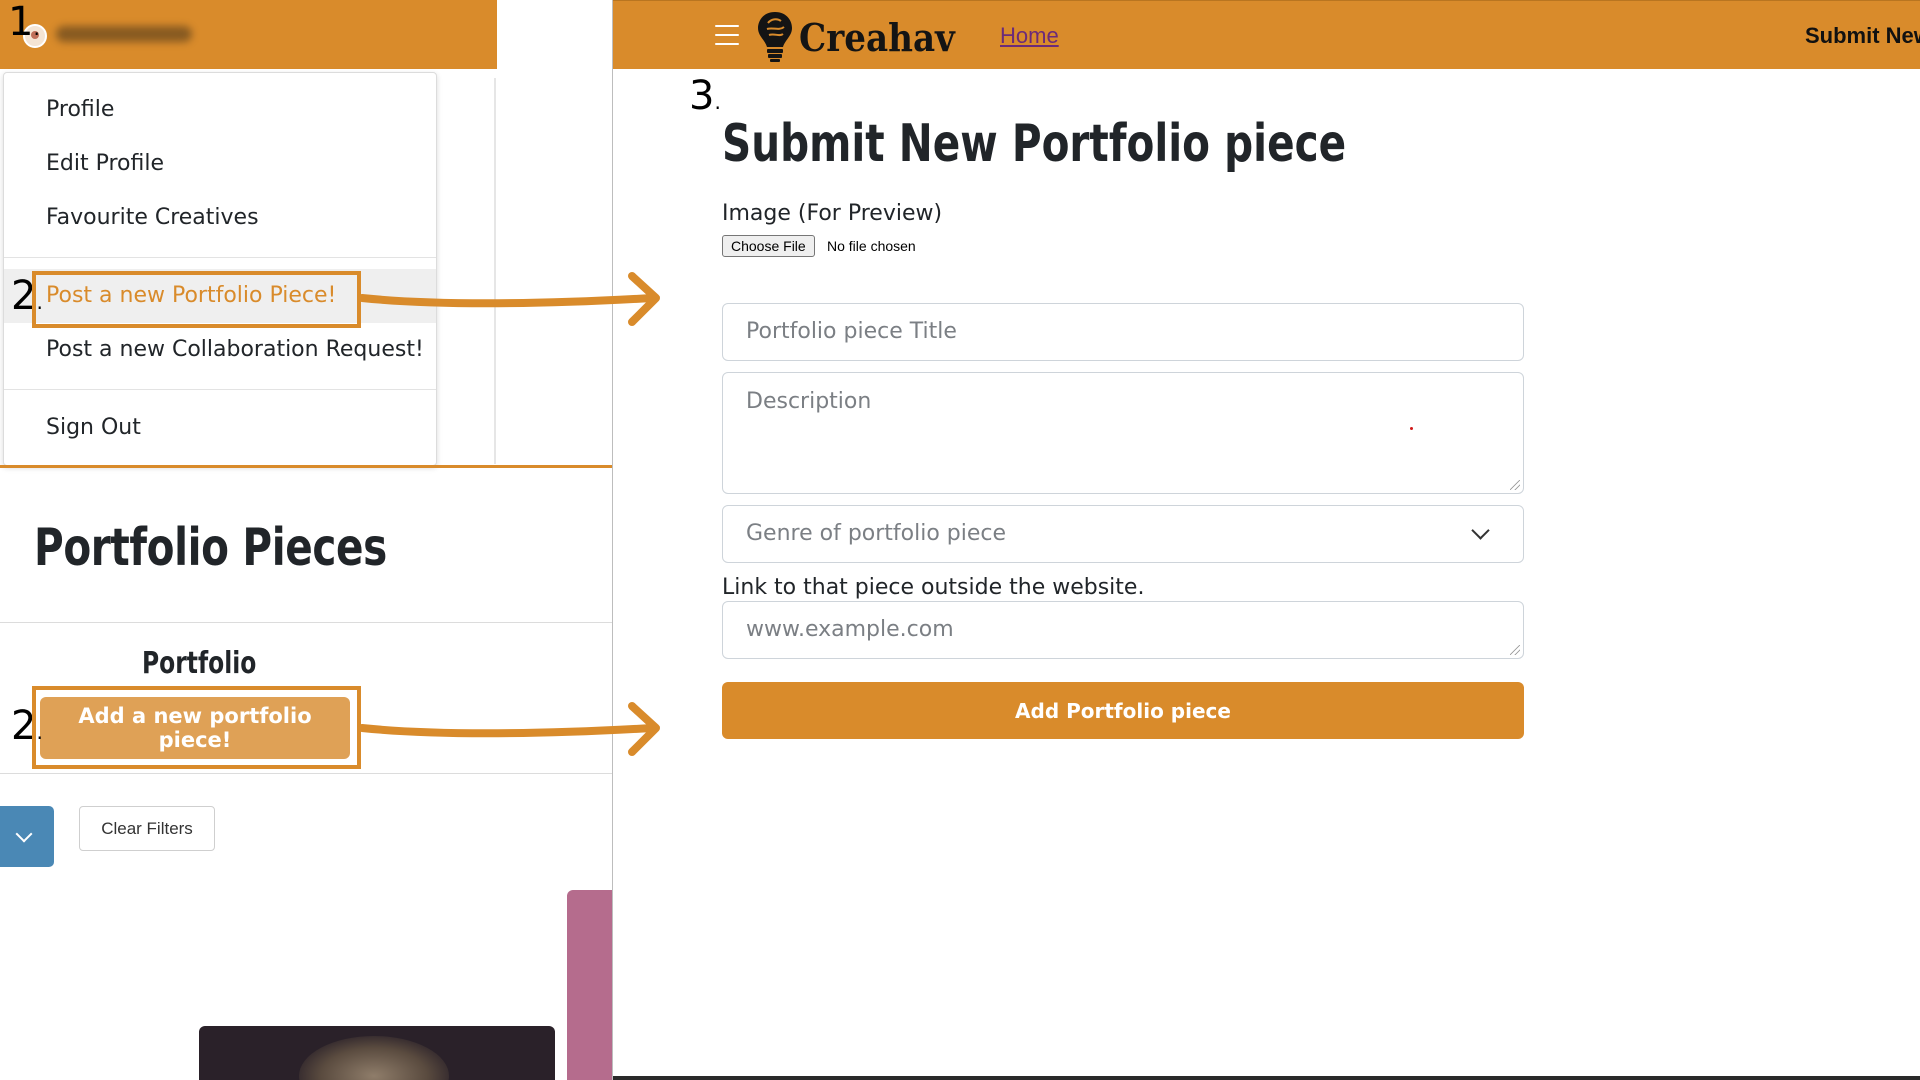 The width and height of the screenshot is (1920, 1080). Describe the element at coordinates (24, 22) in the screenshot. I see `step-1-number: 1.` at that location.